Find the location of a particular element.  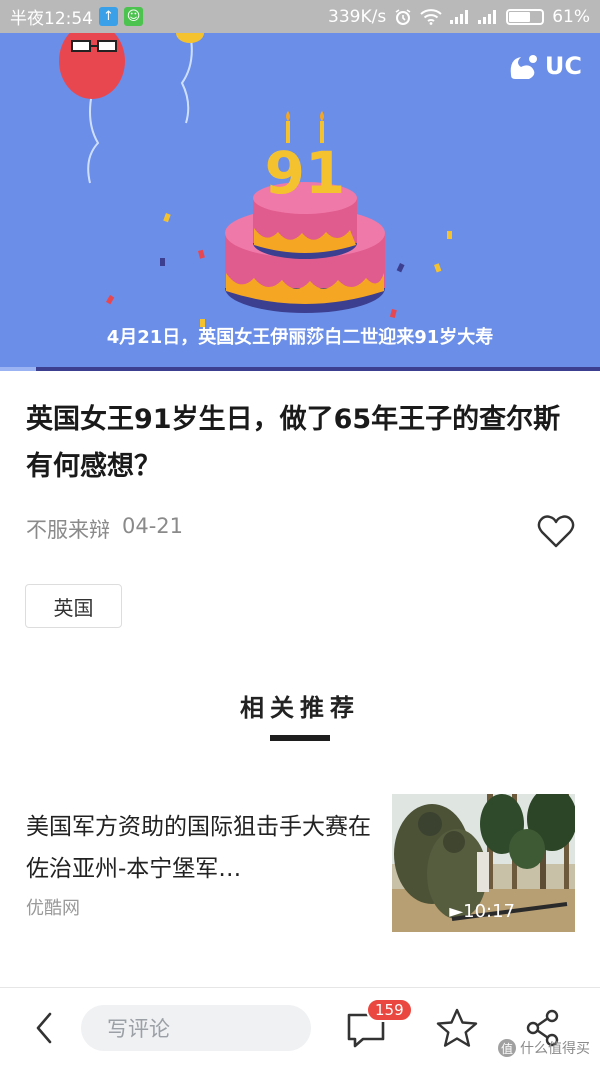

uc-logo: UC is located at coordinates (544, 66).